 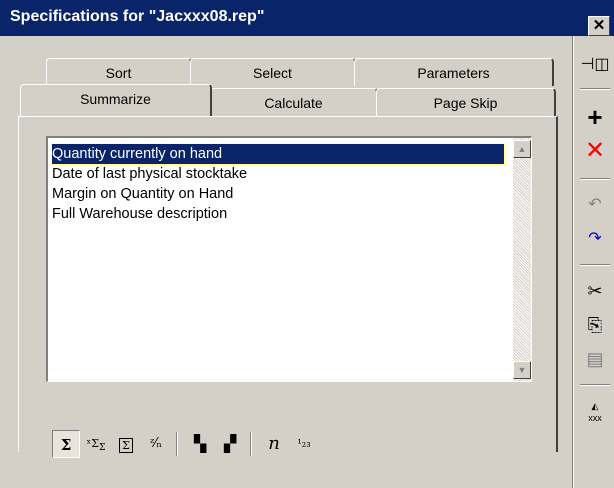 I want to click on sigma-button: Σ, so click(x=66, y=444).